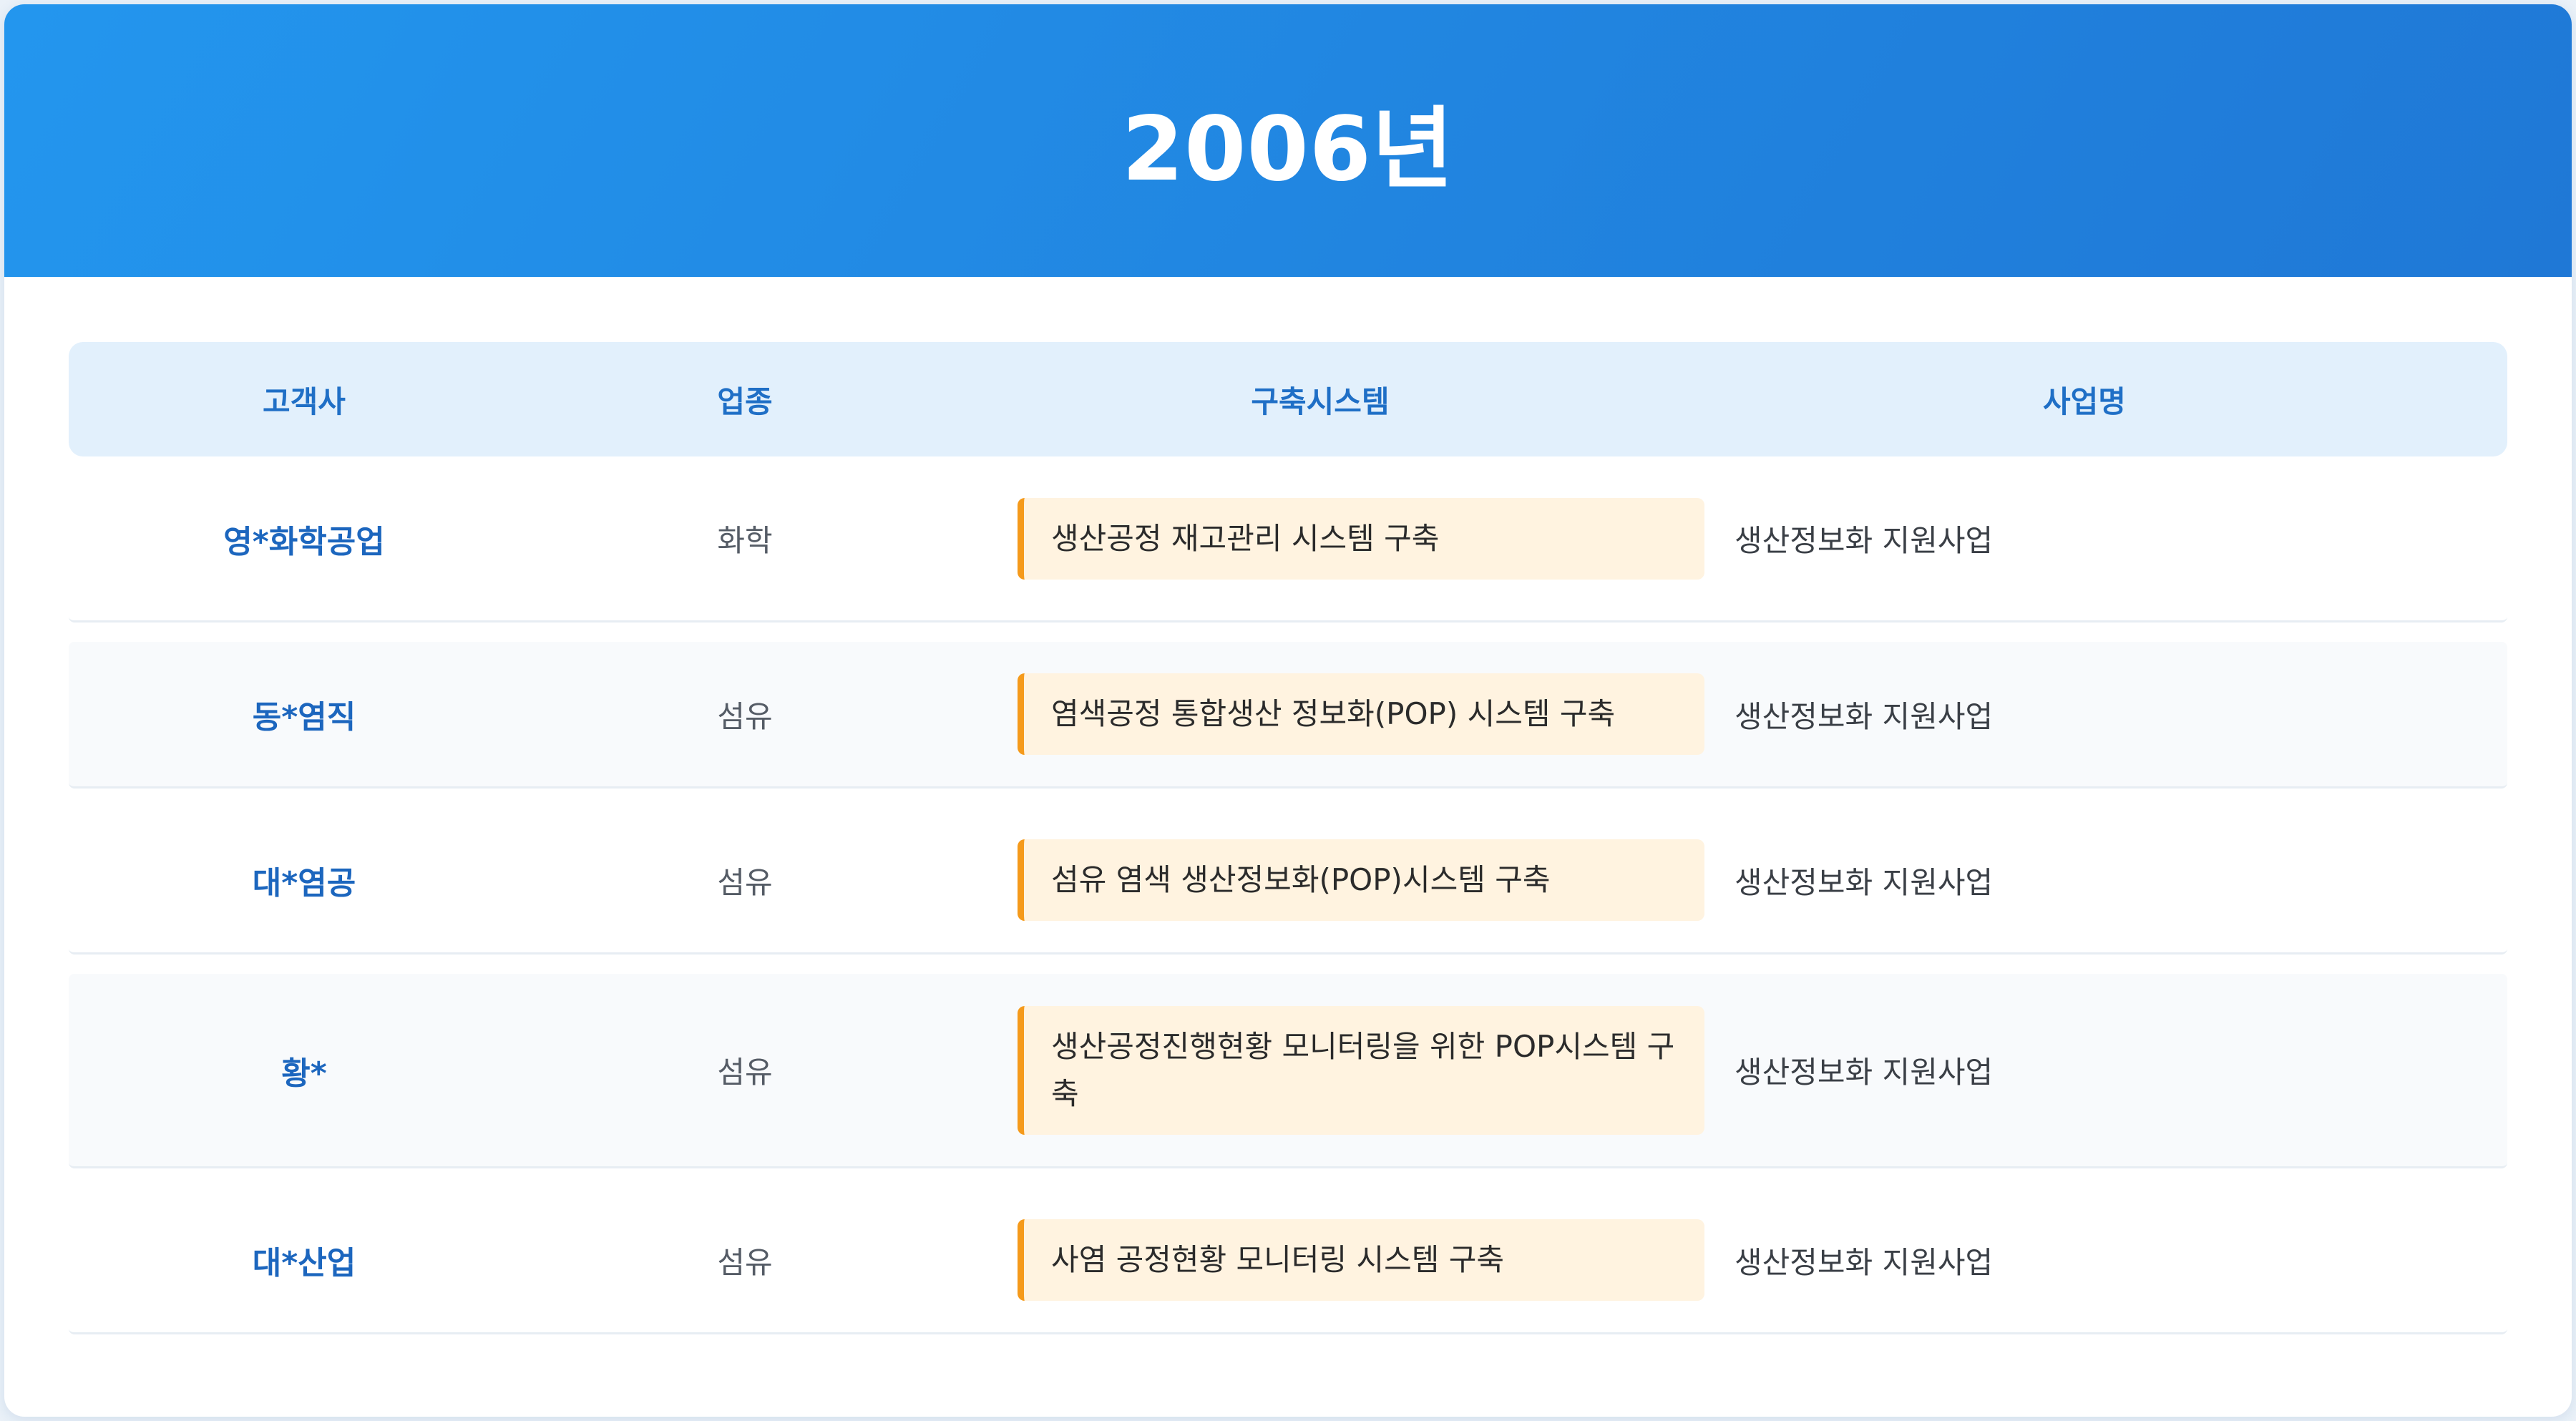 This screenshot has width=2576, height=1421. What do you see at coordinates (304, 1073) in the screenshot?
I see `client-name: 황*` at bounding box center [304, 1073].